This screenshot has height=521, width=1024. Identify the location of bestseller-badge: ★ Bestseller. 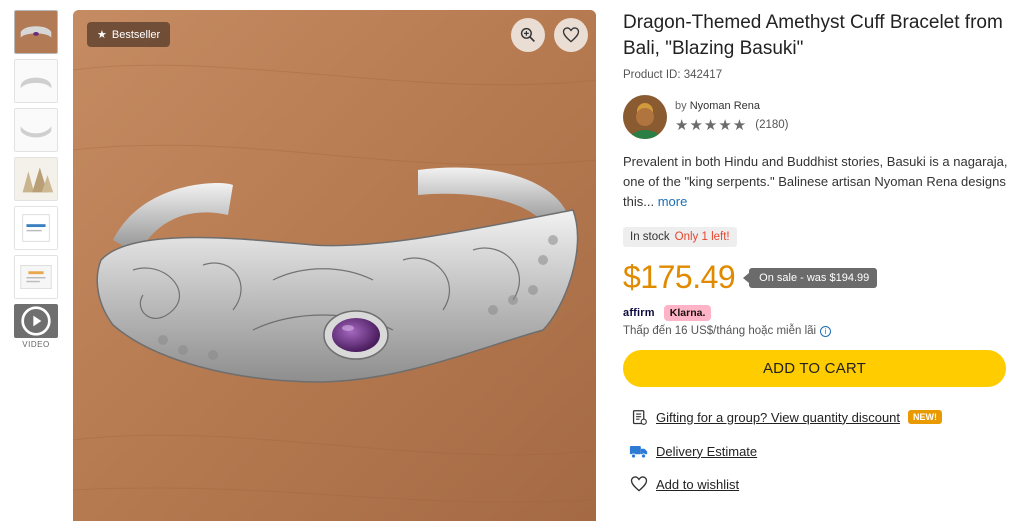
(129, 34).